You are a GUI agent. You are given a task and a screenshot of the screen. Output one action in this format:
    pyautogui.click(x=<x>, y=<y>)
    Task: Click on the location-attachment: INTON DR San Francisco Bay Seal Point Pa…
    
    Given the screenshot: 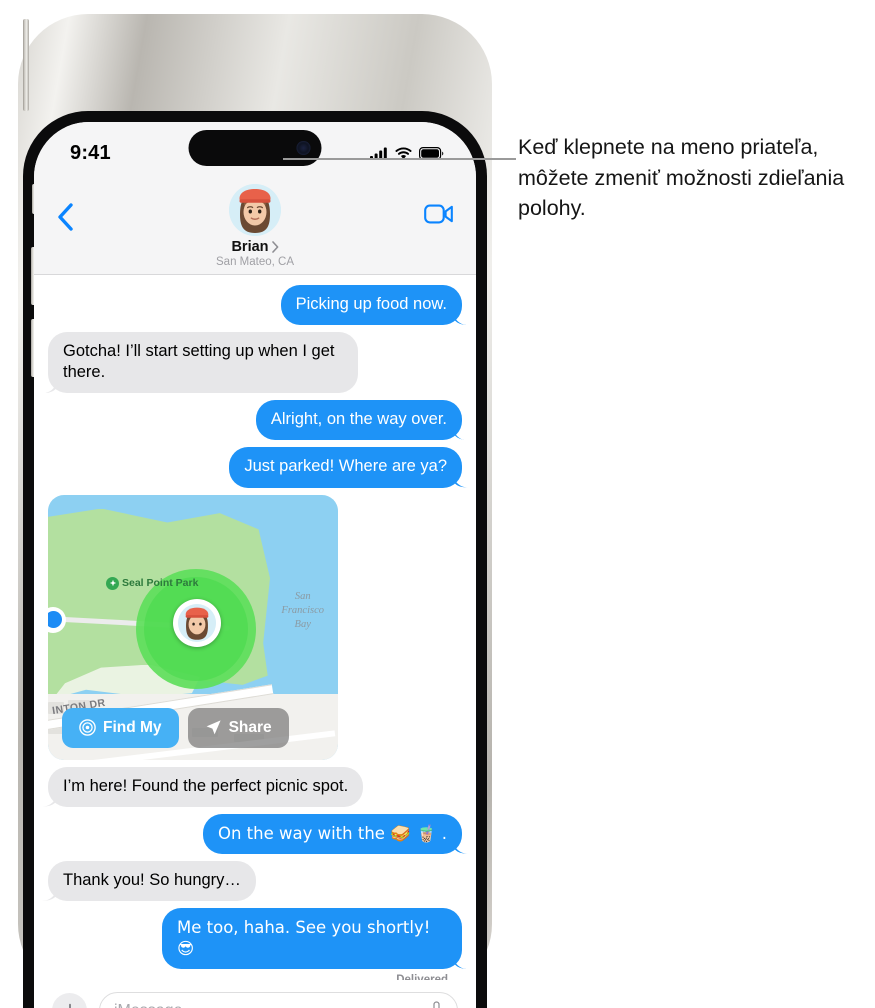 What is the action you would take?
    pyautogui.click(x=193, y=627)
    